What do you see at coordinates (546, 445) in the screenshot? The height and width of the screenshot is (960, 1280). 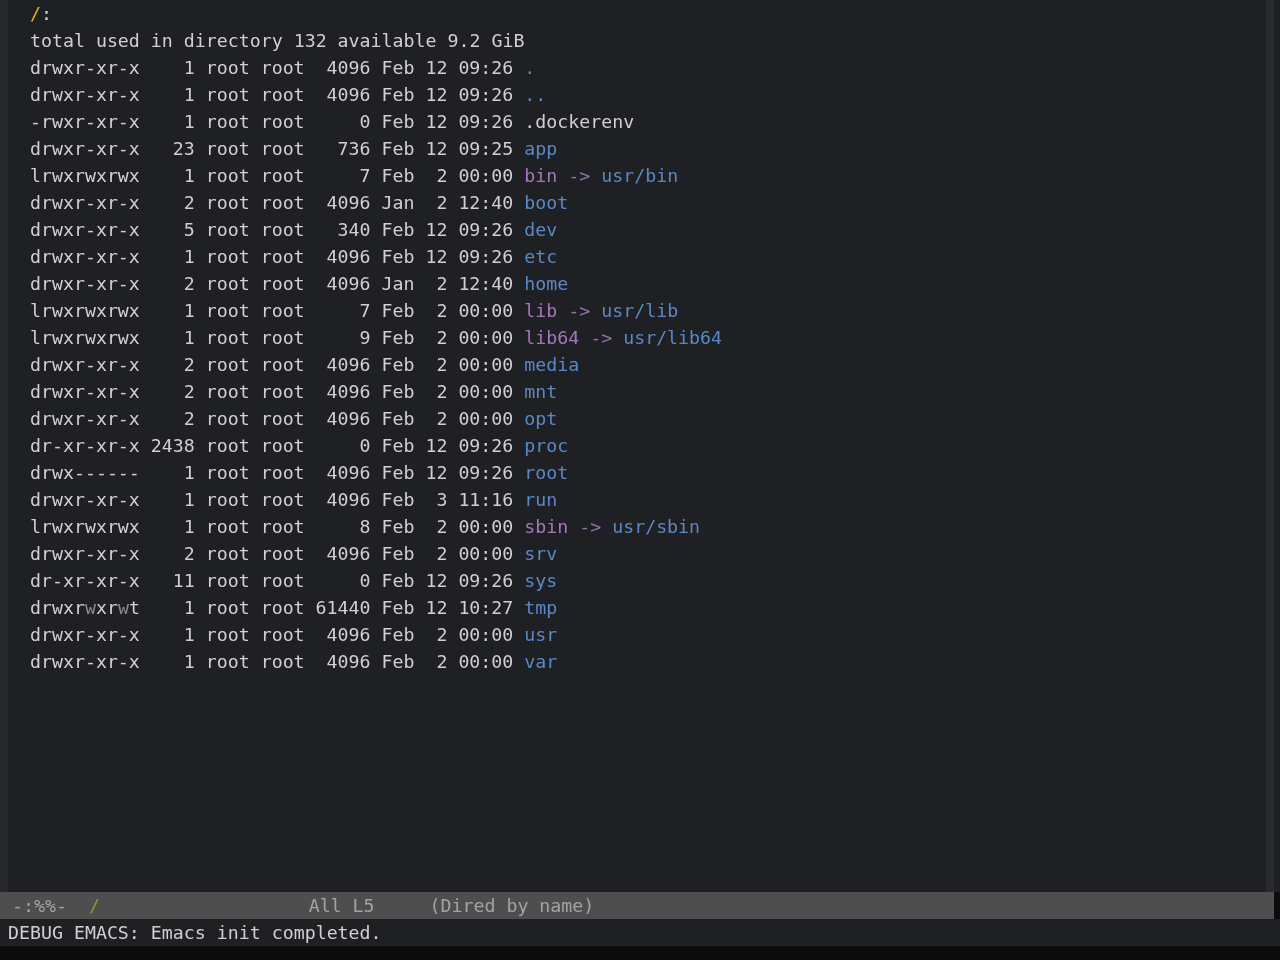 I see `file-name: proc` at bounding box center [546, 445].